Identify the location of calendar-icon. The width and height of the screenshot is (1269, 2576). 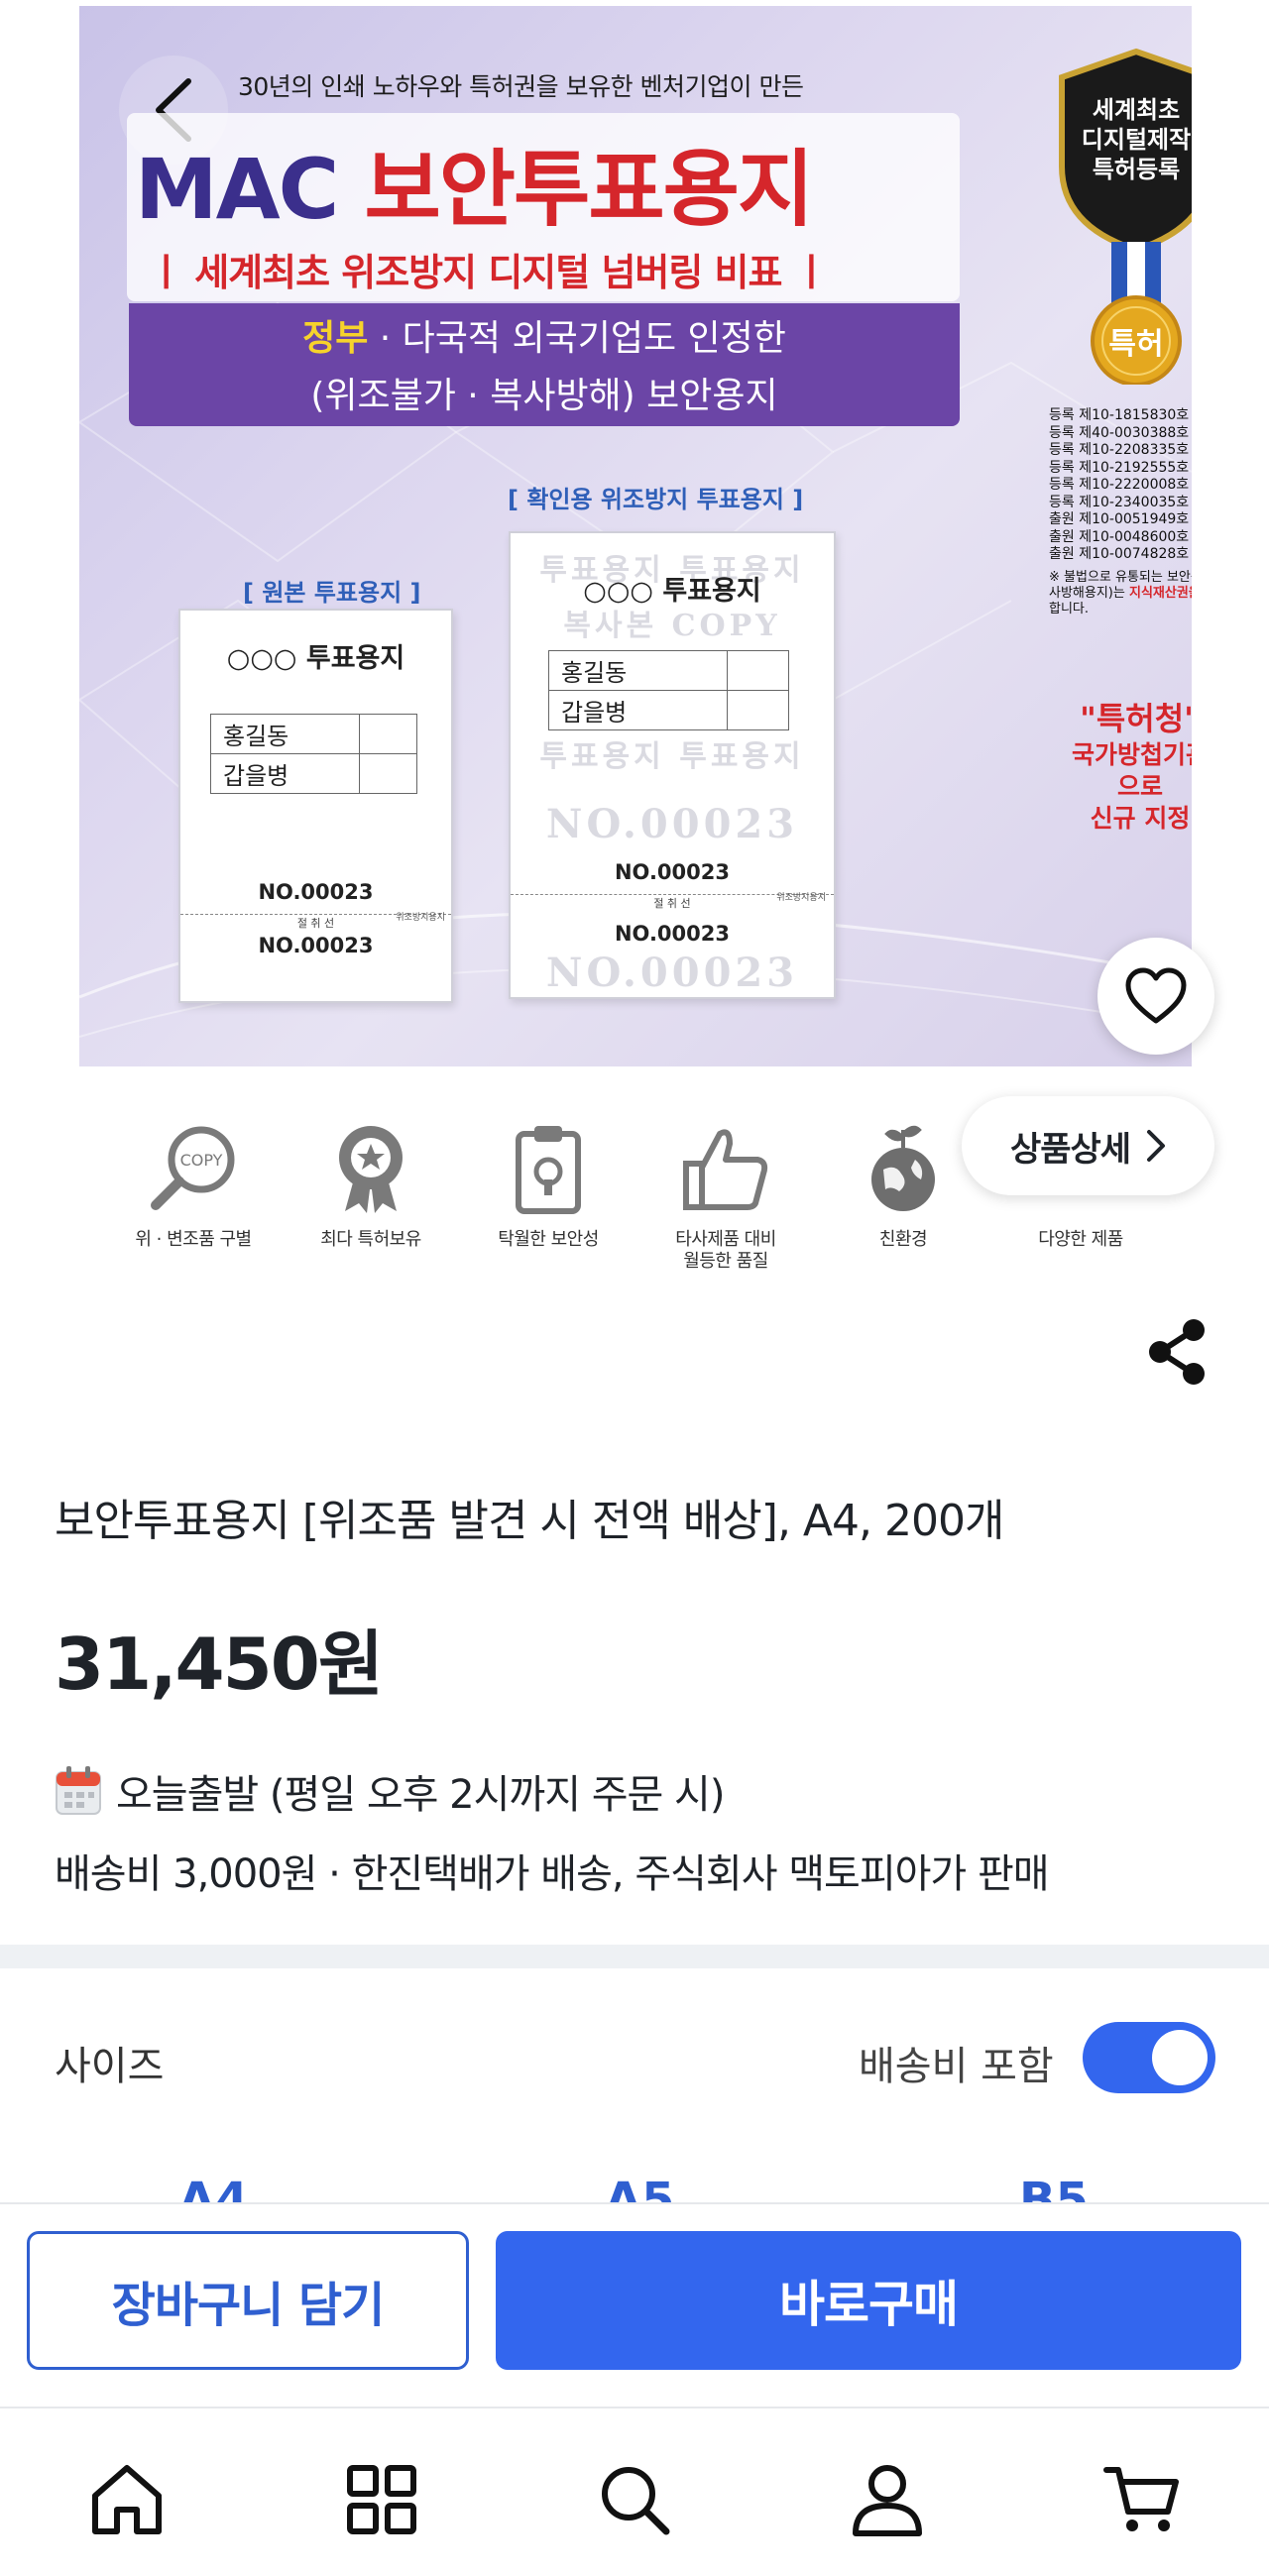
(78, 1790).